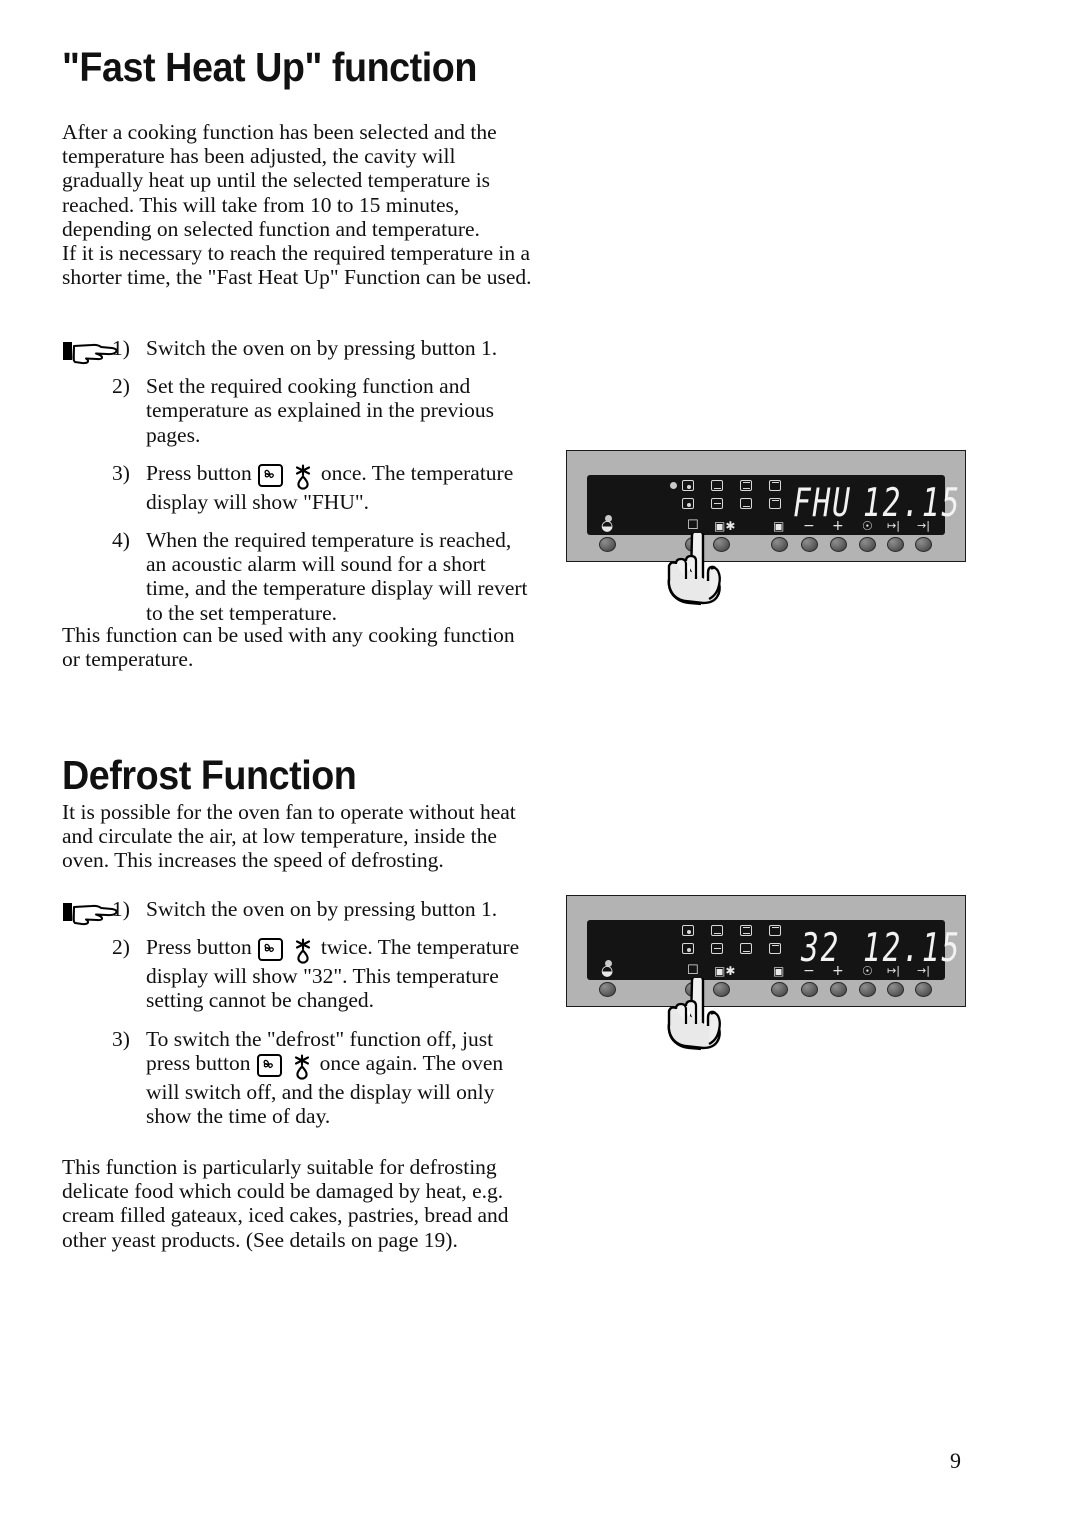  I want to click on meat-probe-icon: ▣, so click(779, 971).